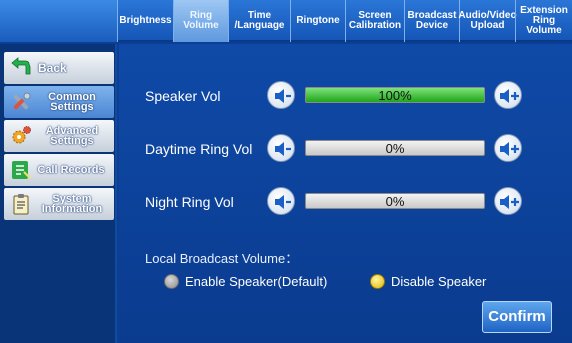 Image resolution: width=572 pixels, height=343 pixels. I want to click on local-broadcast-volume-title: Local Broadcast Volume：, so click(222, 258).